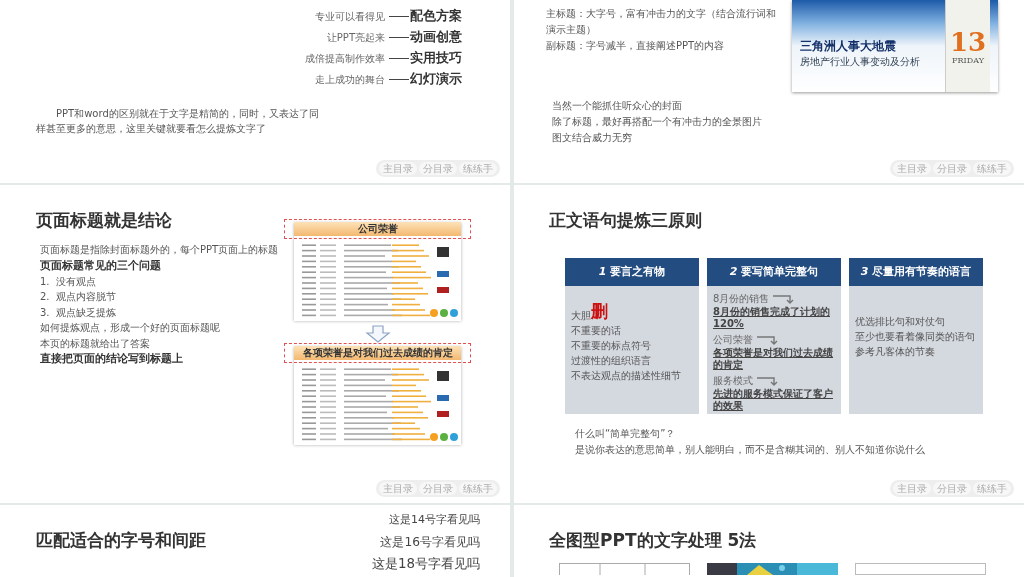 This screenshot has height=577, width=1024. What do you see at coordinates (355, 37) in the screenshot?
I see `agenda-note: 让PPT亮起来` at bounding box center [355, 37].